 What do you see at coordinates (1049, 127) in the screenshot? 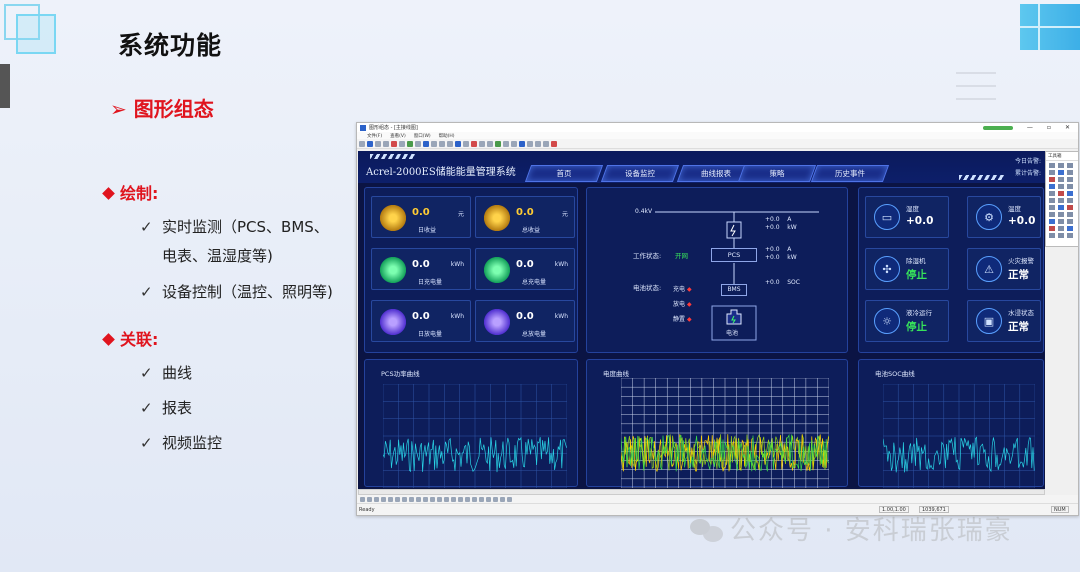
I see `maximize-button: ▫` at bounding box center [1049, 127].